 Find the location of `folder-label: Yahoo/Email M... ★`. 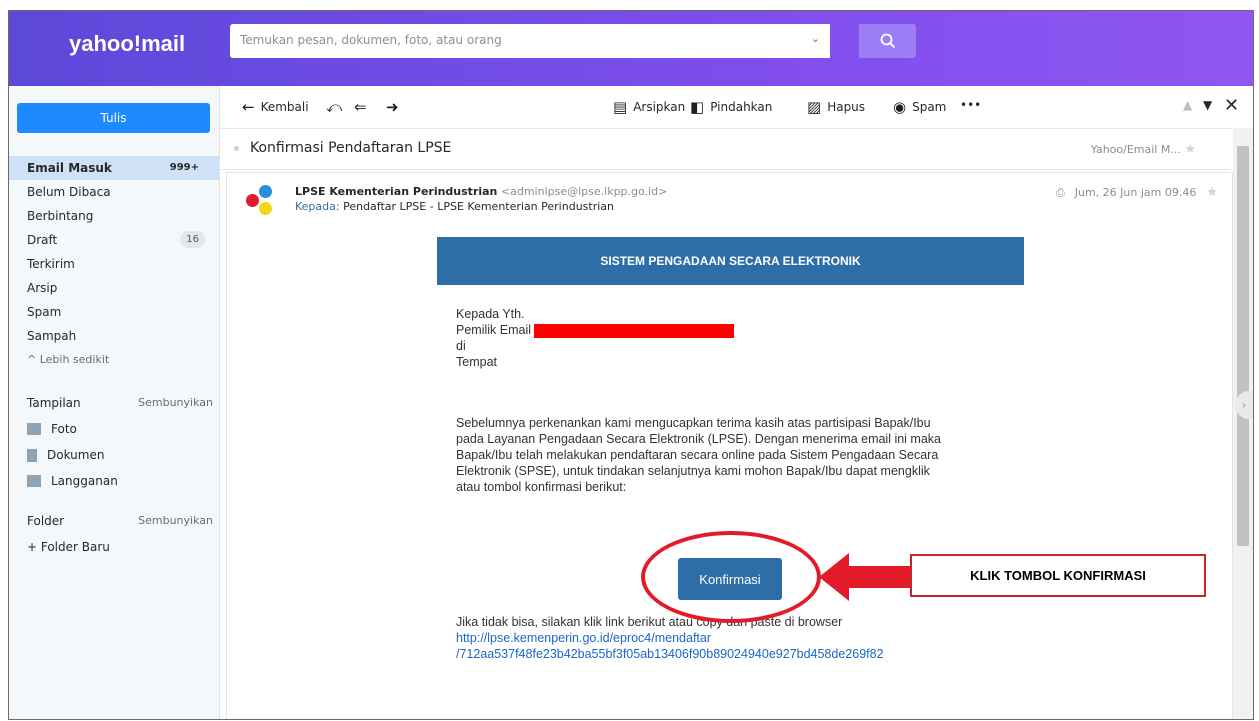

folder-label: Yahoo/Email M... ★ is located at coordinates (1143, 149).